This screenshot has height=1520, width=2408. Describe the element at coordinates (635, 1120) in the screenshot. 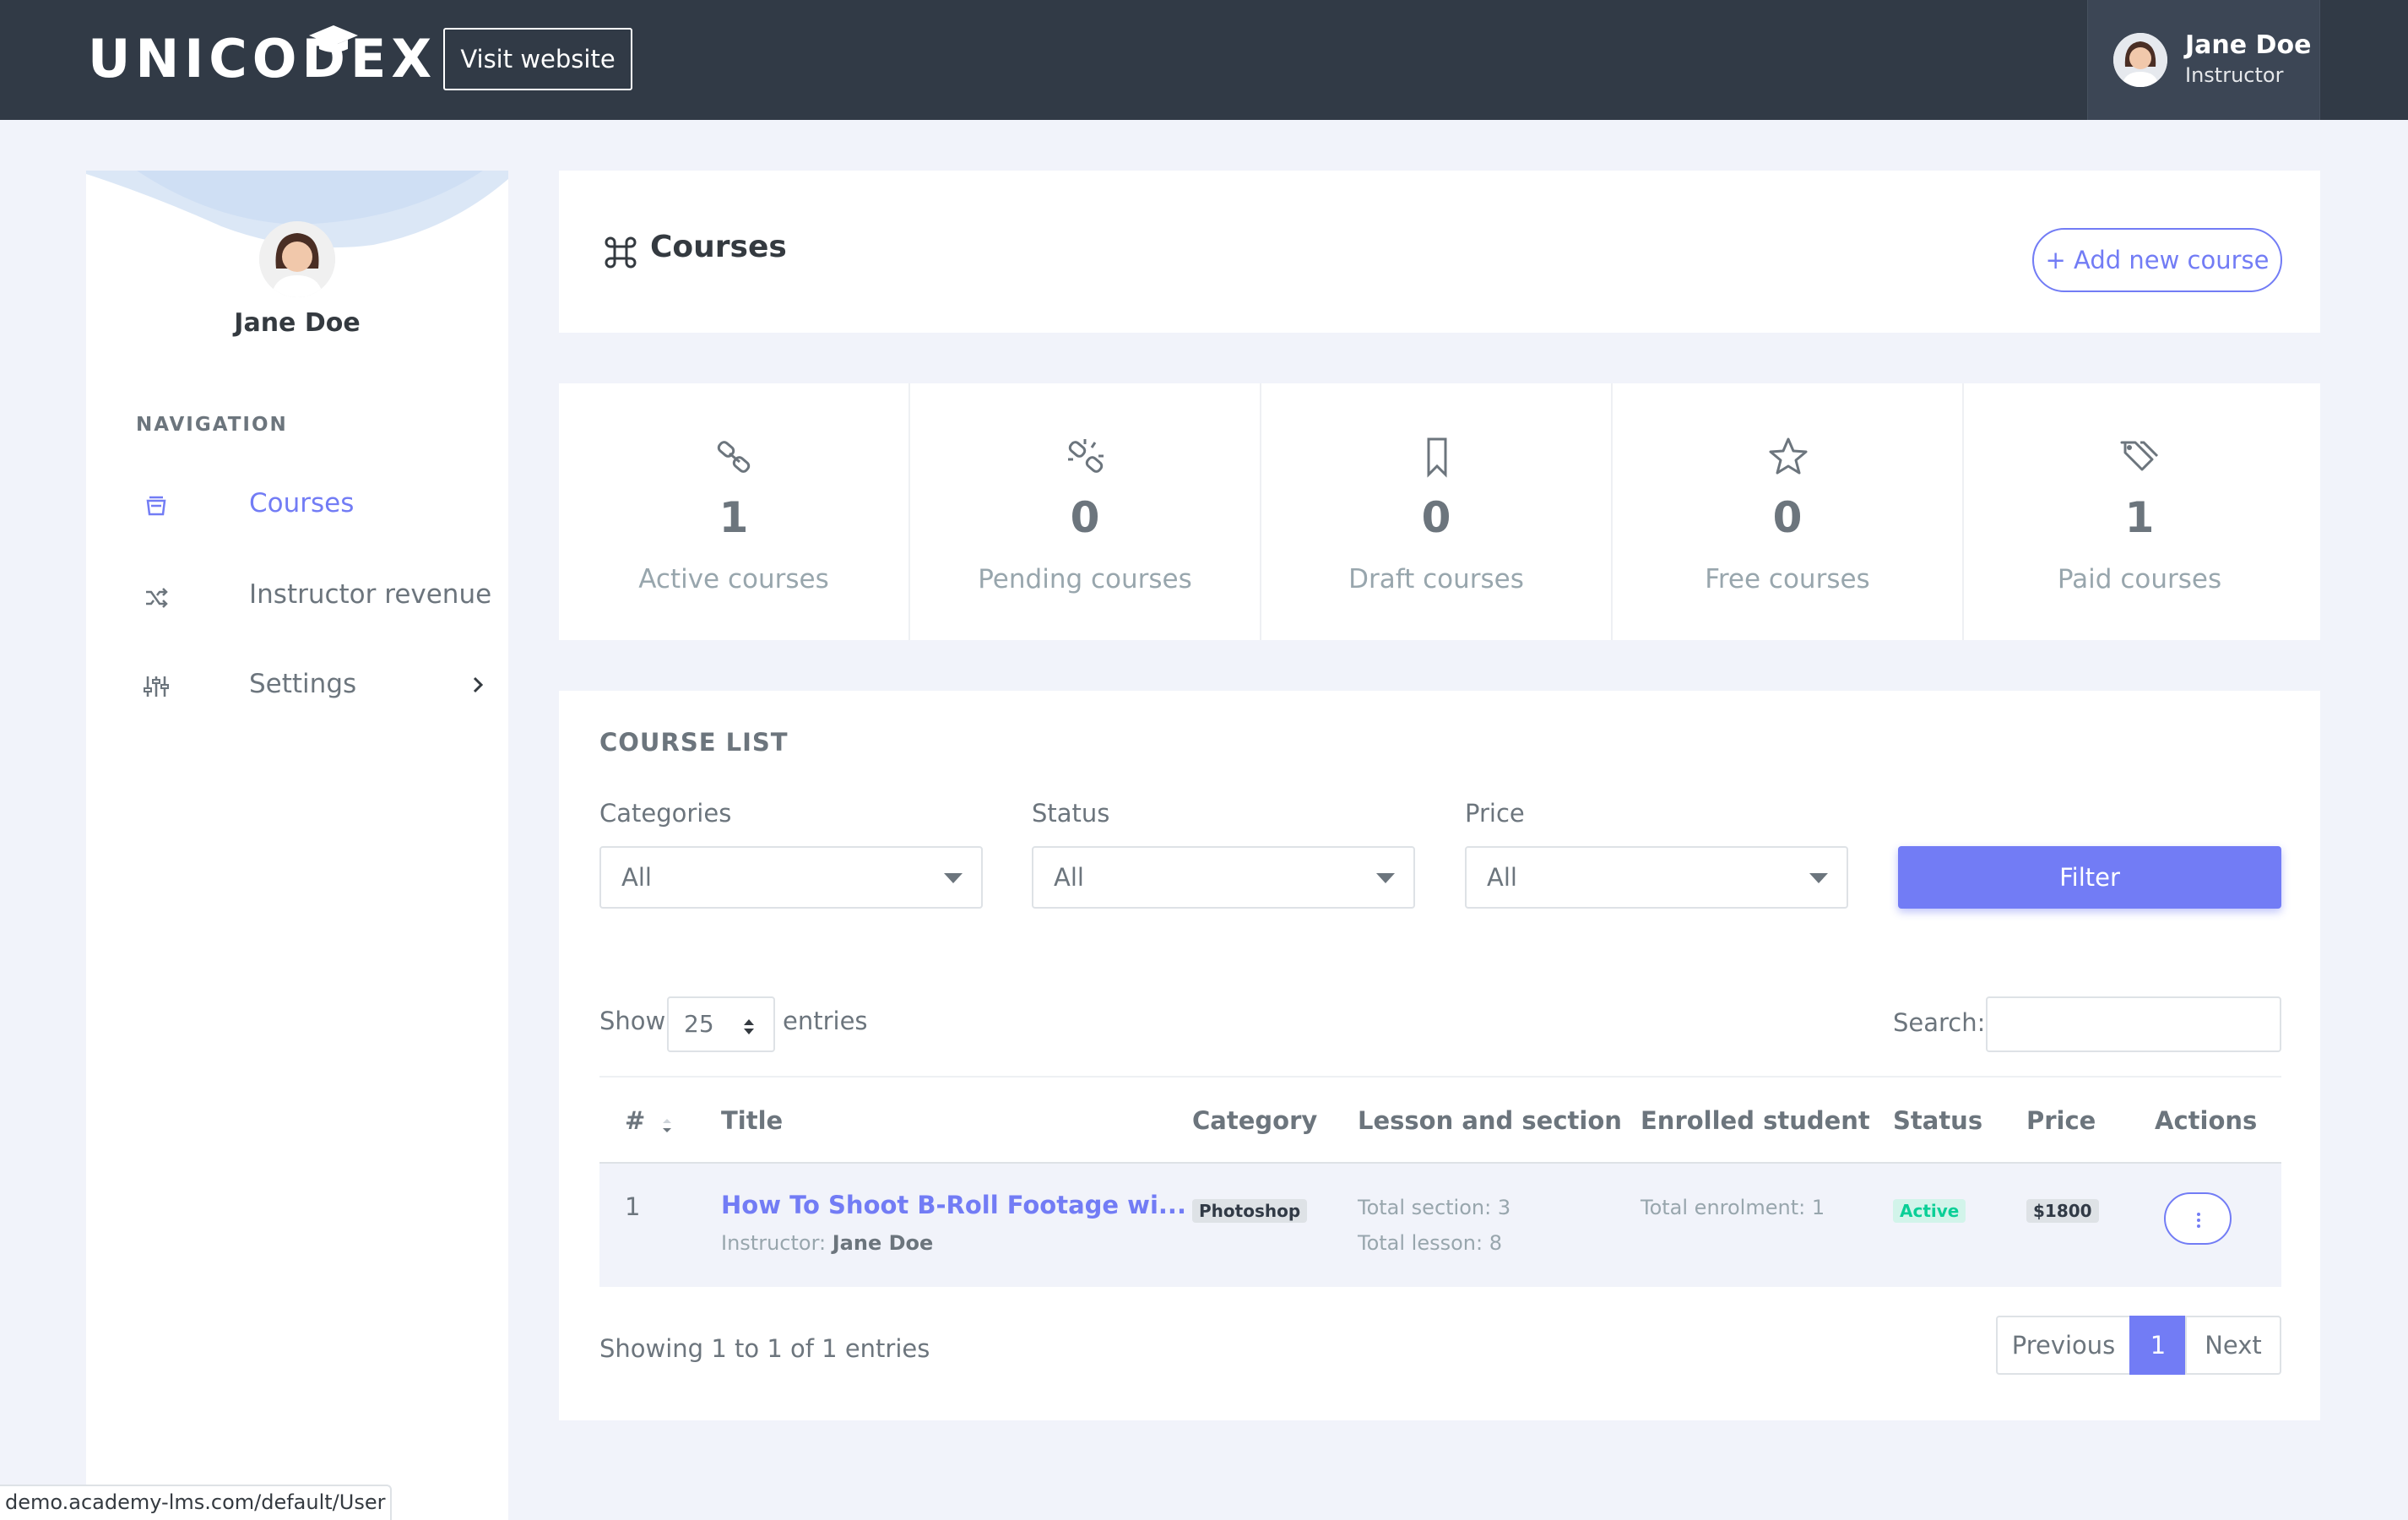

I see `column-header-index: #` at that location.